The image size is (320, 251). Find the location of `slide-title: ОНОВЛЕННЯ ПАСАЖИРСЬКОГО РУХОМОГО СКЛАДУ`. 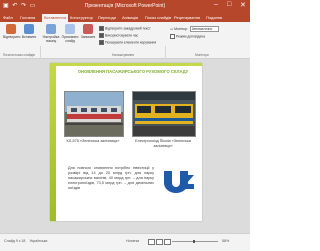

slide-title: ОНОВЛЕННЯ ПАСАЖИРСЬКОГО РУХОМОГО СКЛАДУ is located at coordinates (133, 71).